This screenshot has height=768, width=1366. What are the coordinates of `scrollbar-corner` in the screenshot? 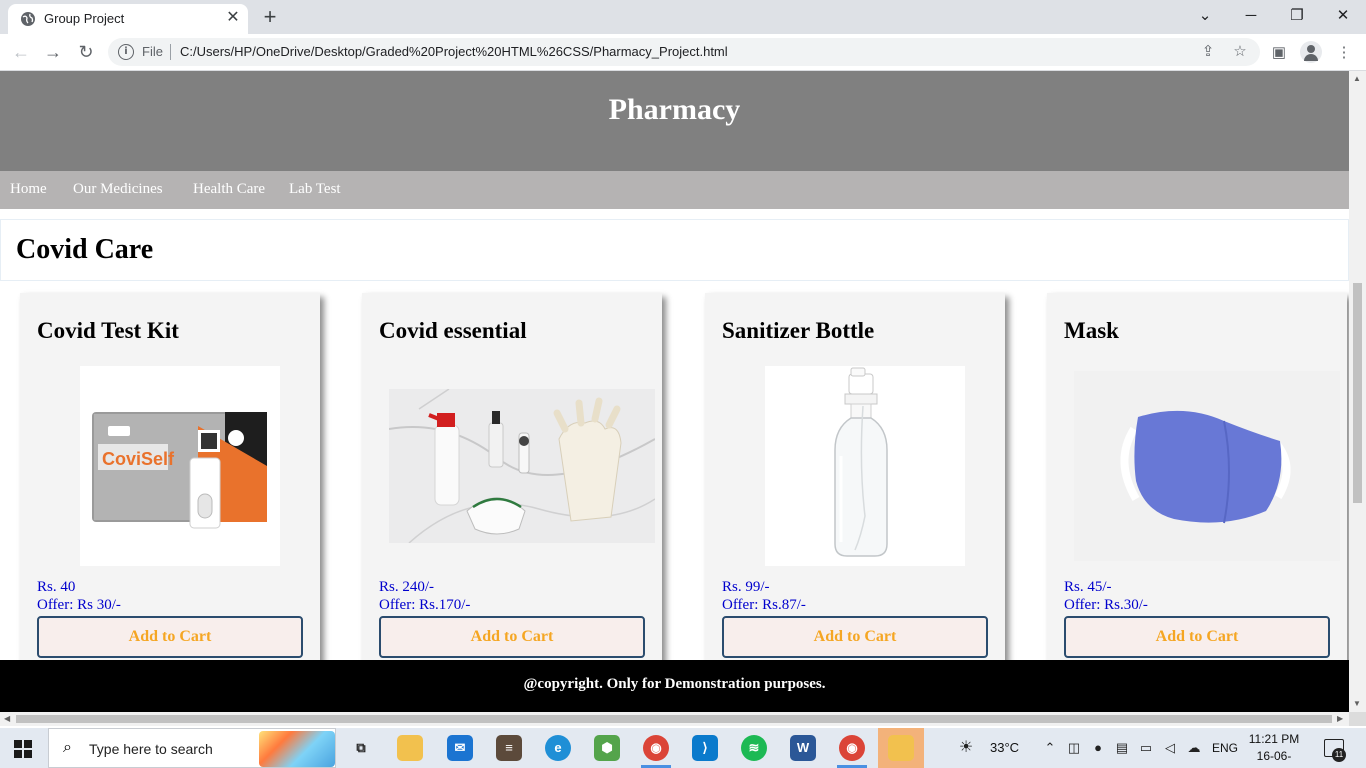 It's located at (1357, 719).